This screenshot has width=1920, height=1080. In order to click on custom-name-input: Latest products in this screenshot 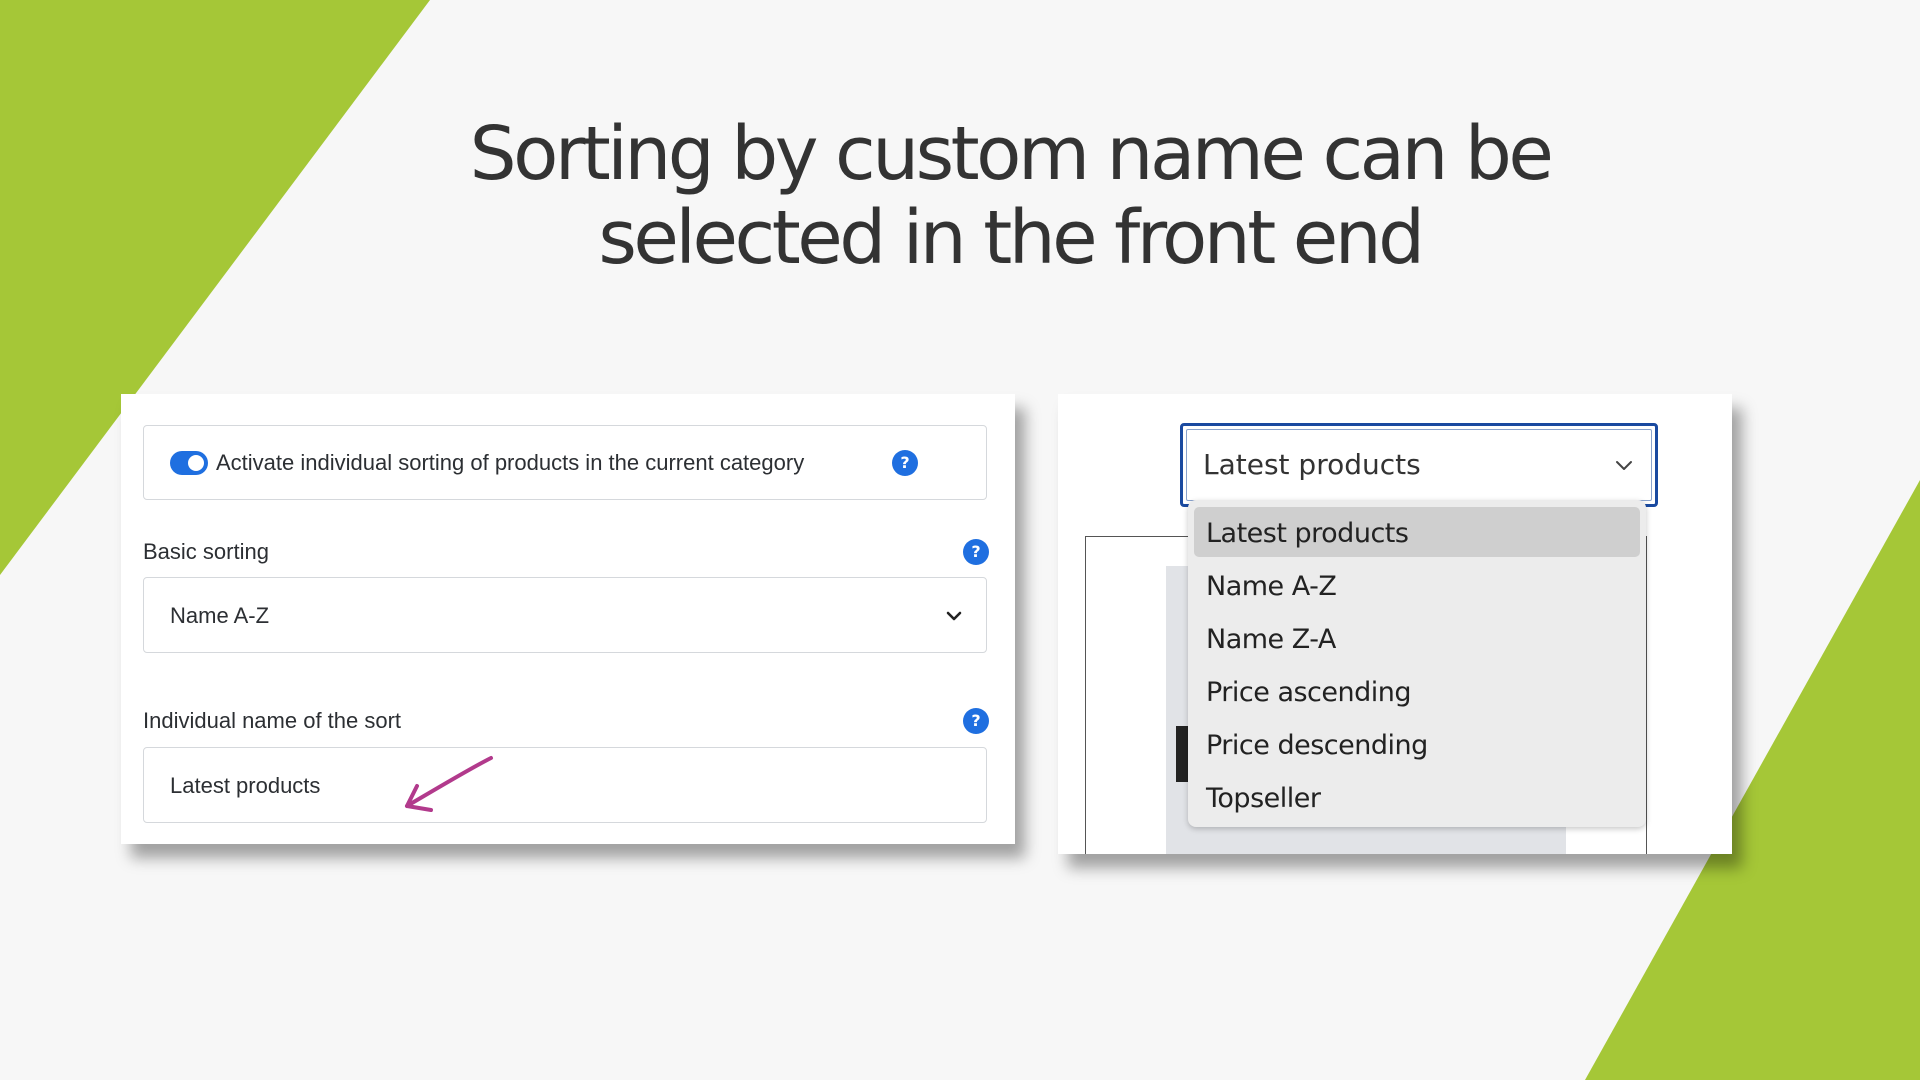, I will do `click(565, 785)`.